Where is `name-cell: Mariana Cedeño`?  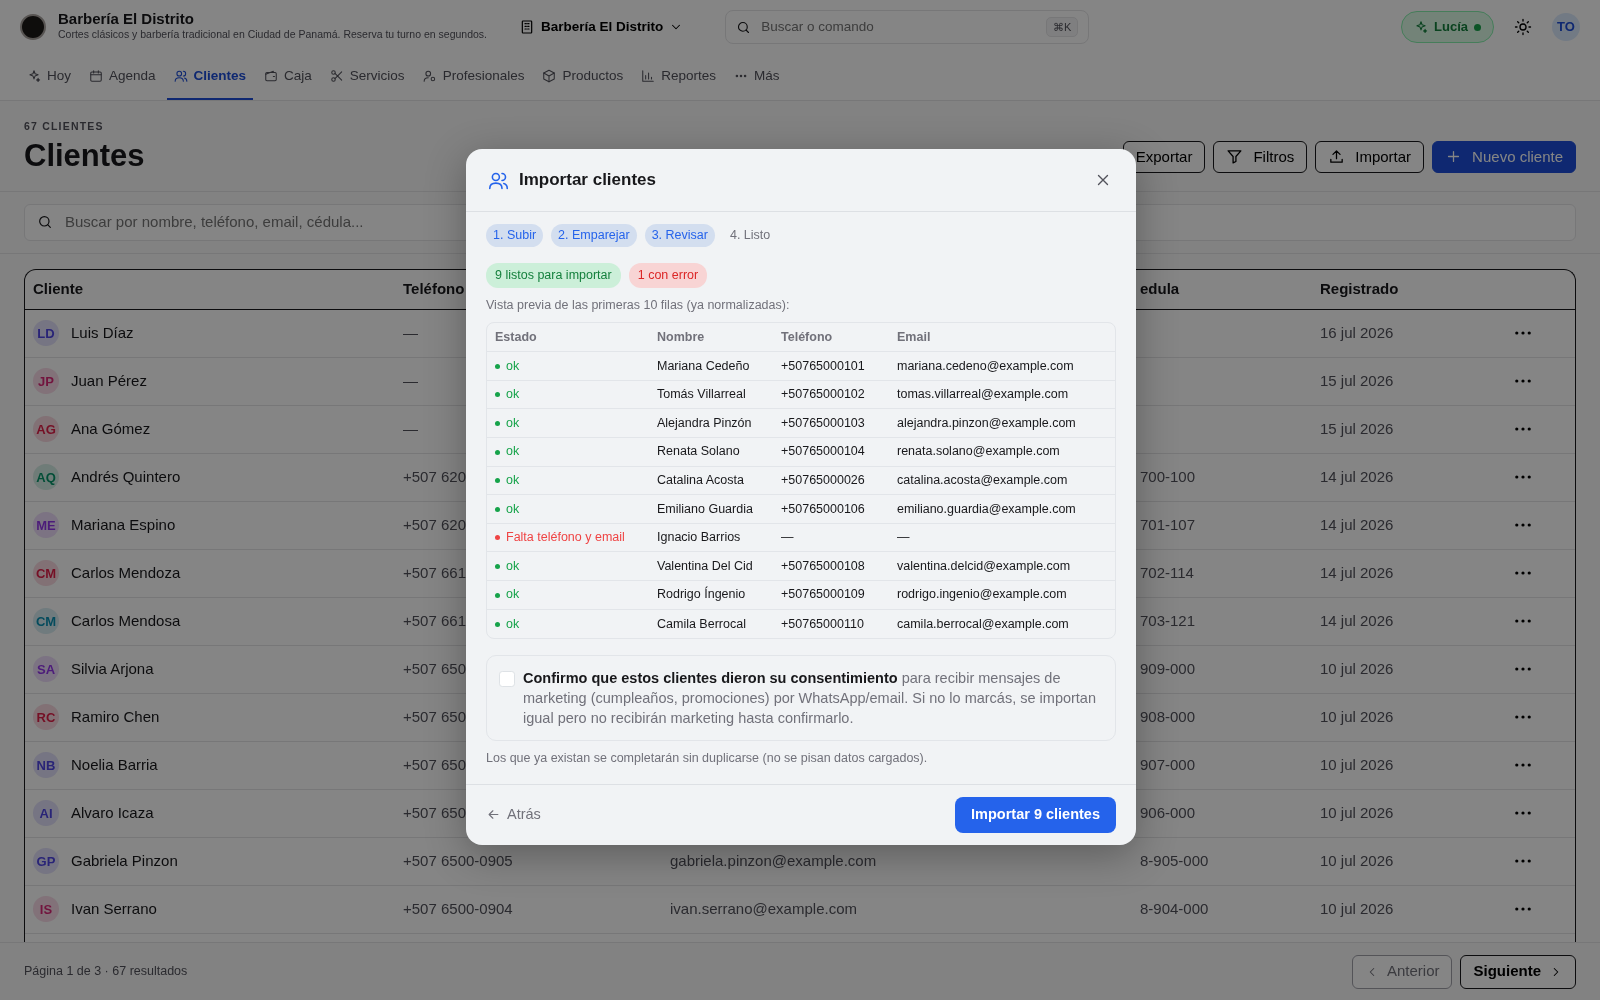 name-cell: Mariana Cedeño is located at coordinates (703, 365).